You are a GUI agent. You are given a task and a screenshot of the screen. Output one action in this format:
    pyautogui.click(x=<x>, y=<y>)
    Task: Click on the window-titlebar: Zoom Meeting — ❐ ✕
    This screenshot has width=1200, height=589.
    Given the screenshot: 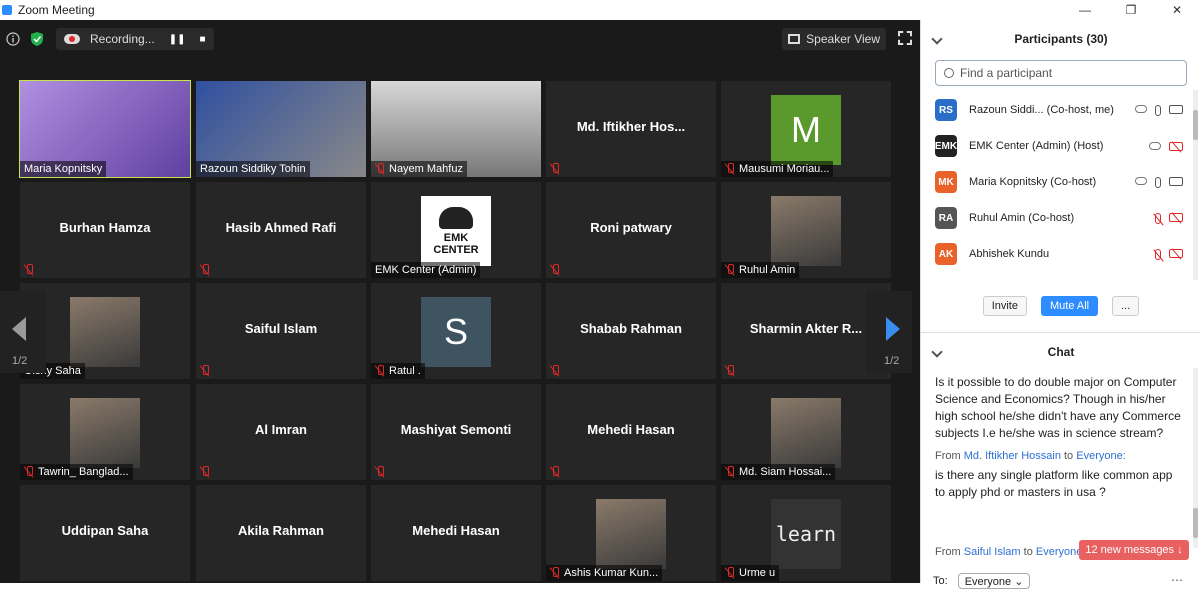 What is the action you would take?
    pyautogui.click(x=600, y=10)
    